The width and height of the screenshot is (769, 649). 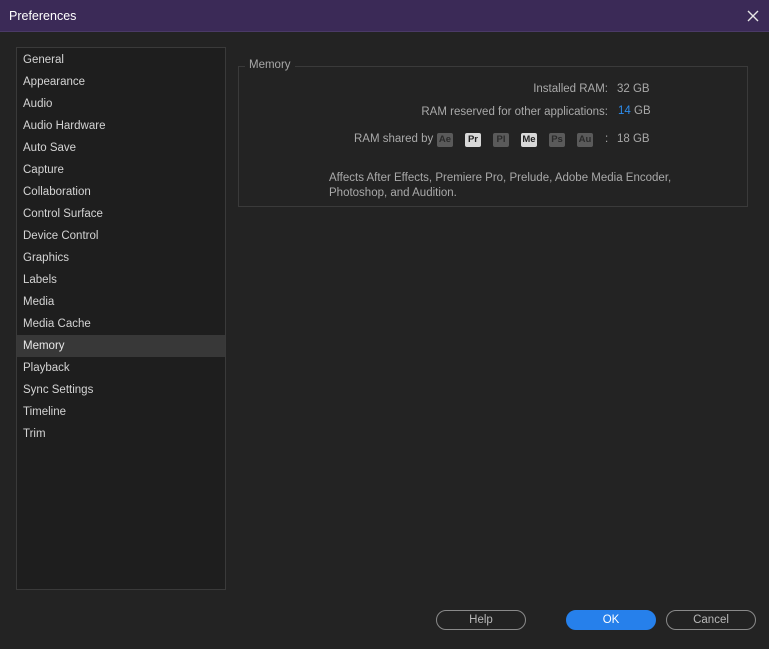 What do you see at coordinates (121, 434) in the screenshot?
I see `sidebar-item-trim: Trim` at bounding box center [121, 434].